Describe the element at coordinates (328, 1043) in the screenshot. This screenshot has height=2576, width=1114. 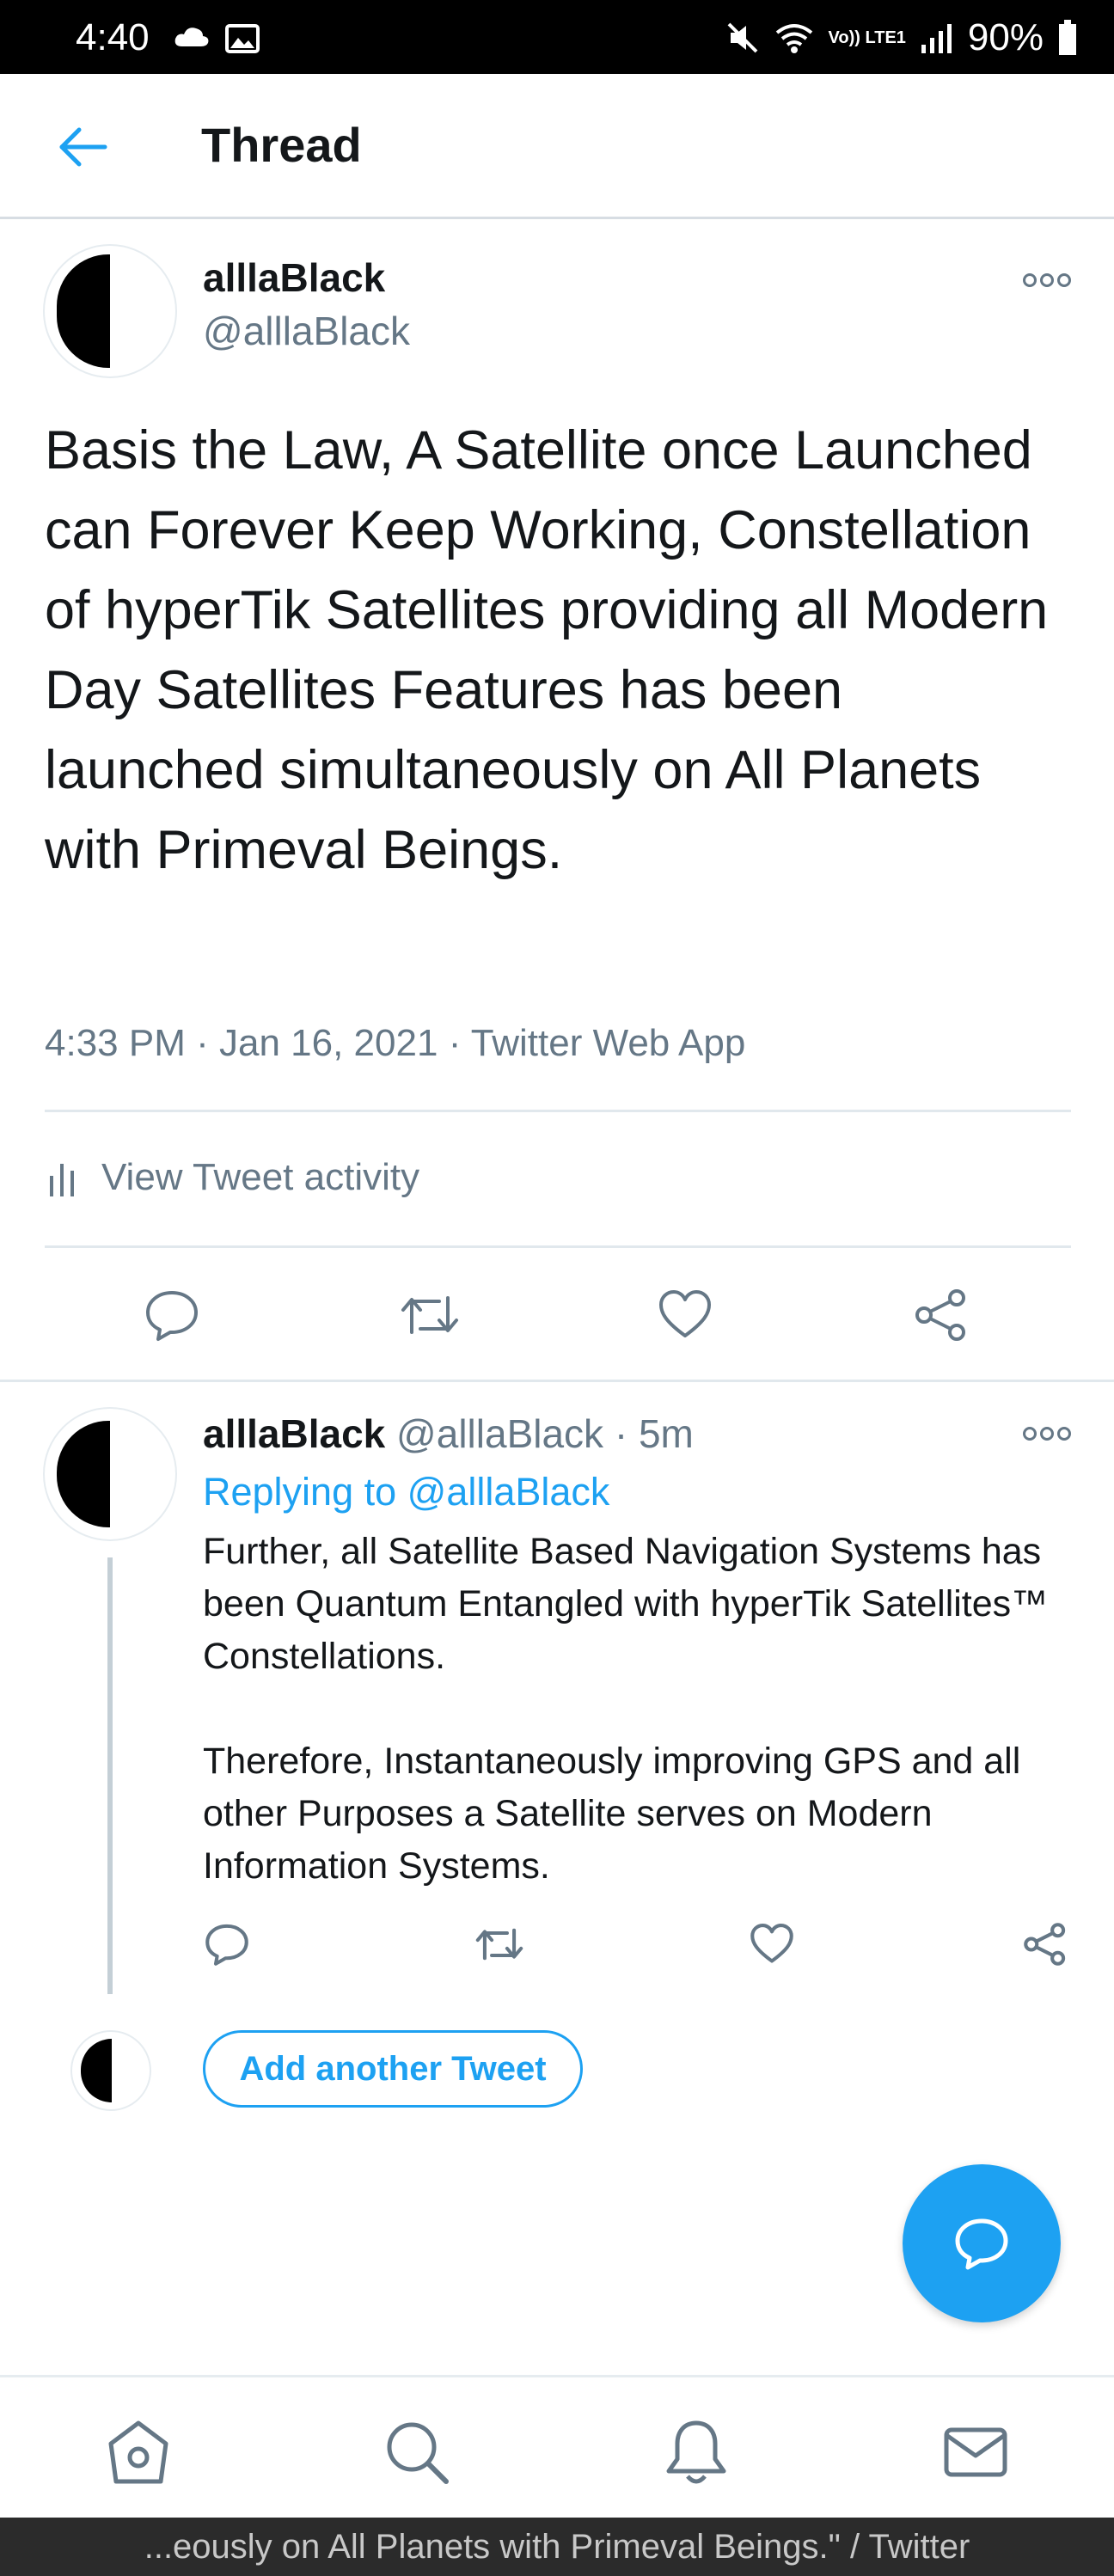
I see `tweet-date: Jan 16, 2021` at that location.